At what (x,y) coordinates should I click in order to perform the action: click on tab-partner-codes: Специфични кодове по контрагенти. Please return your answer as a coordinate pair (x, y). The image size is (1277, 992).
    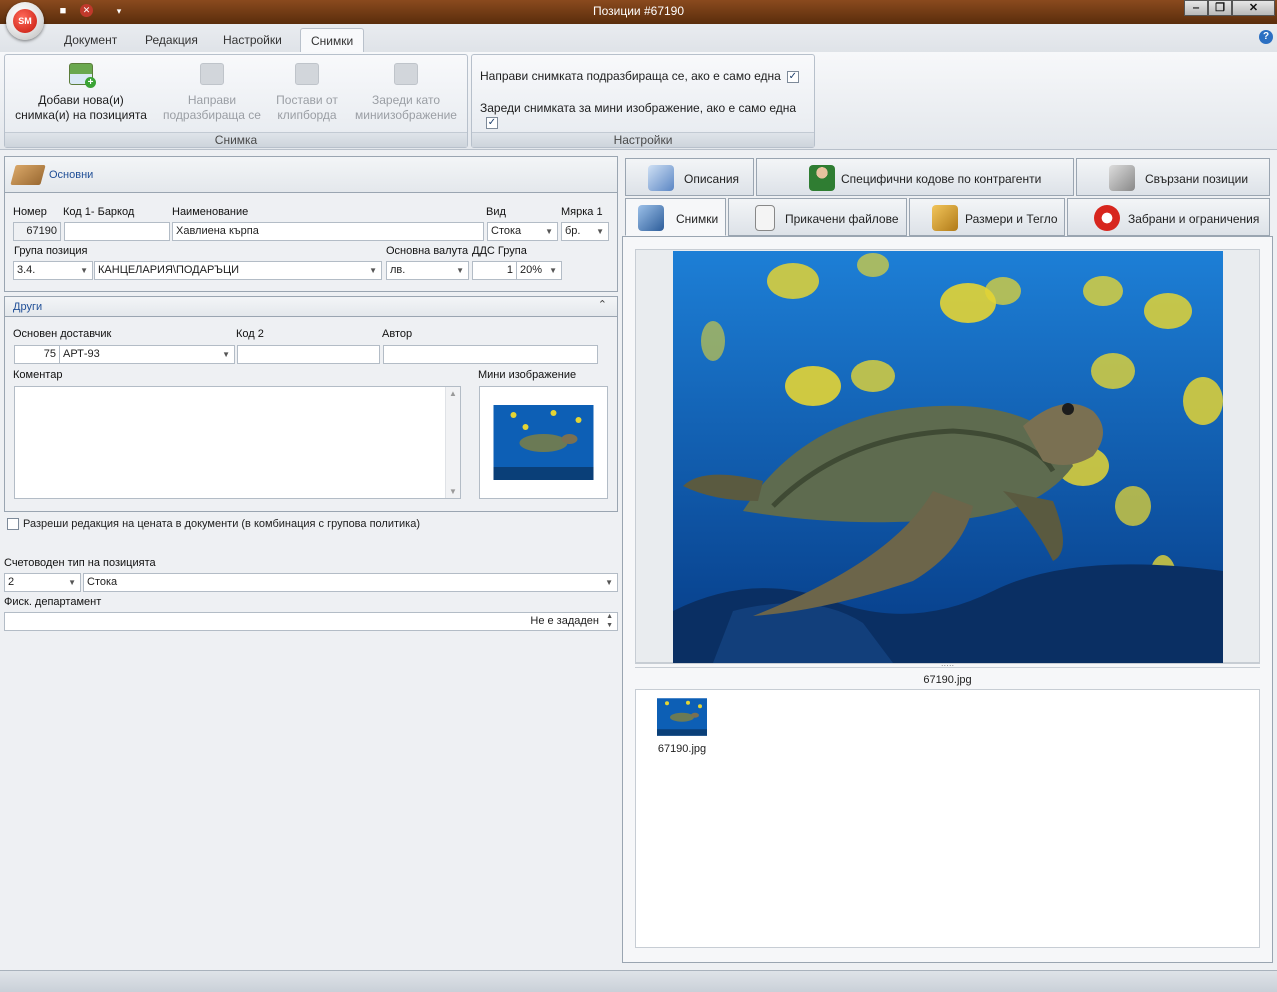
    Looking at the image, I should click on (915, 177).